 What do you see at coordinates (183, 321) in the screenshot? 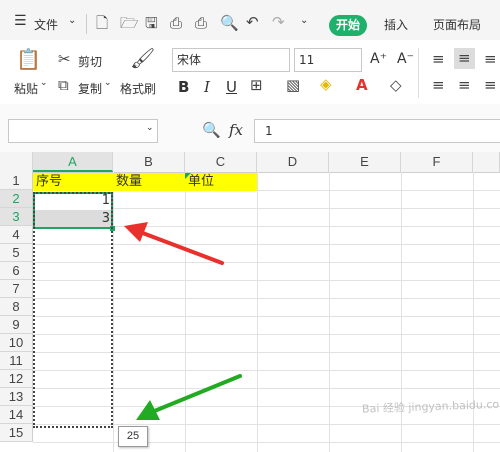
I see `annotation-arrows` at bounding box center [183, 321].